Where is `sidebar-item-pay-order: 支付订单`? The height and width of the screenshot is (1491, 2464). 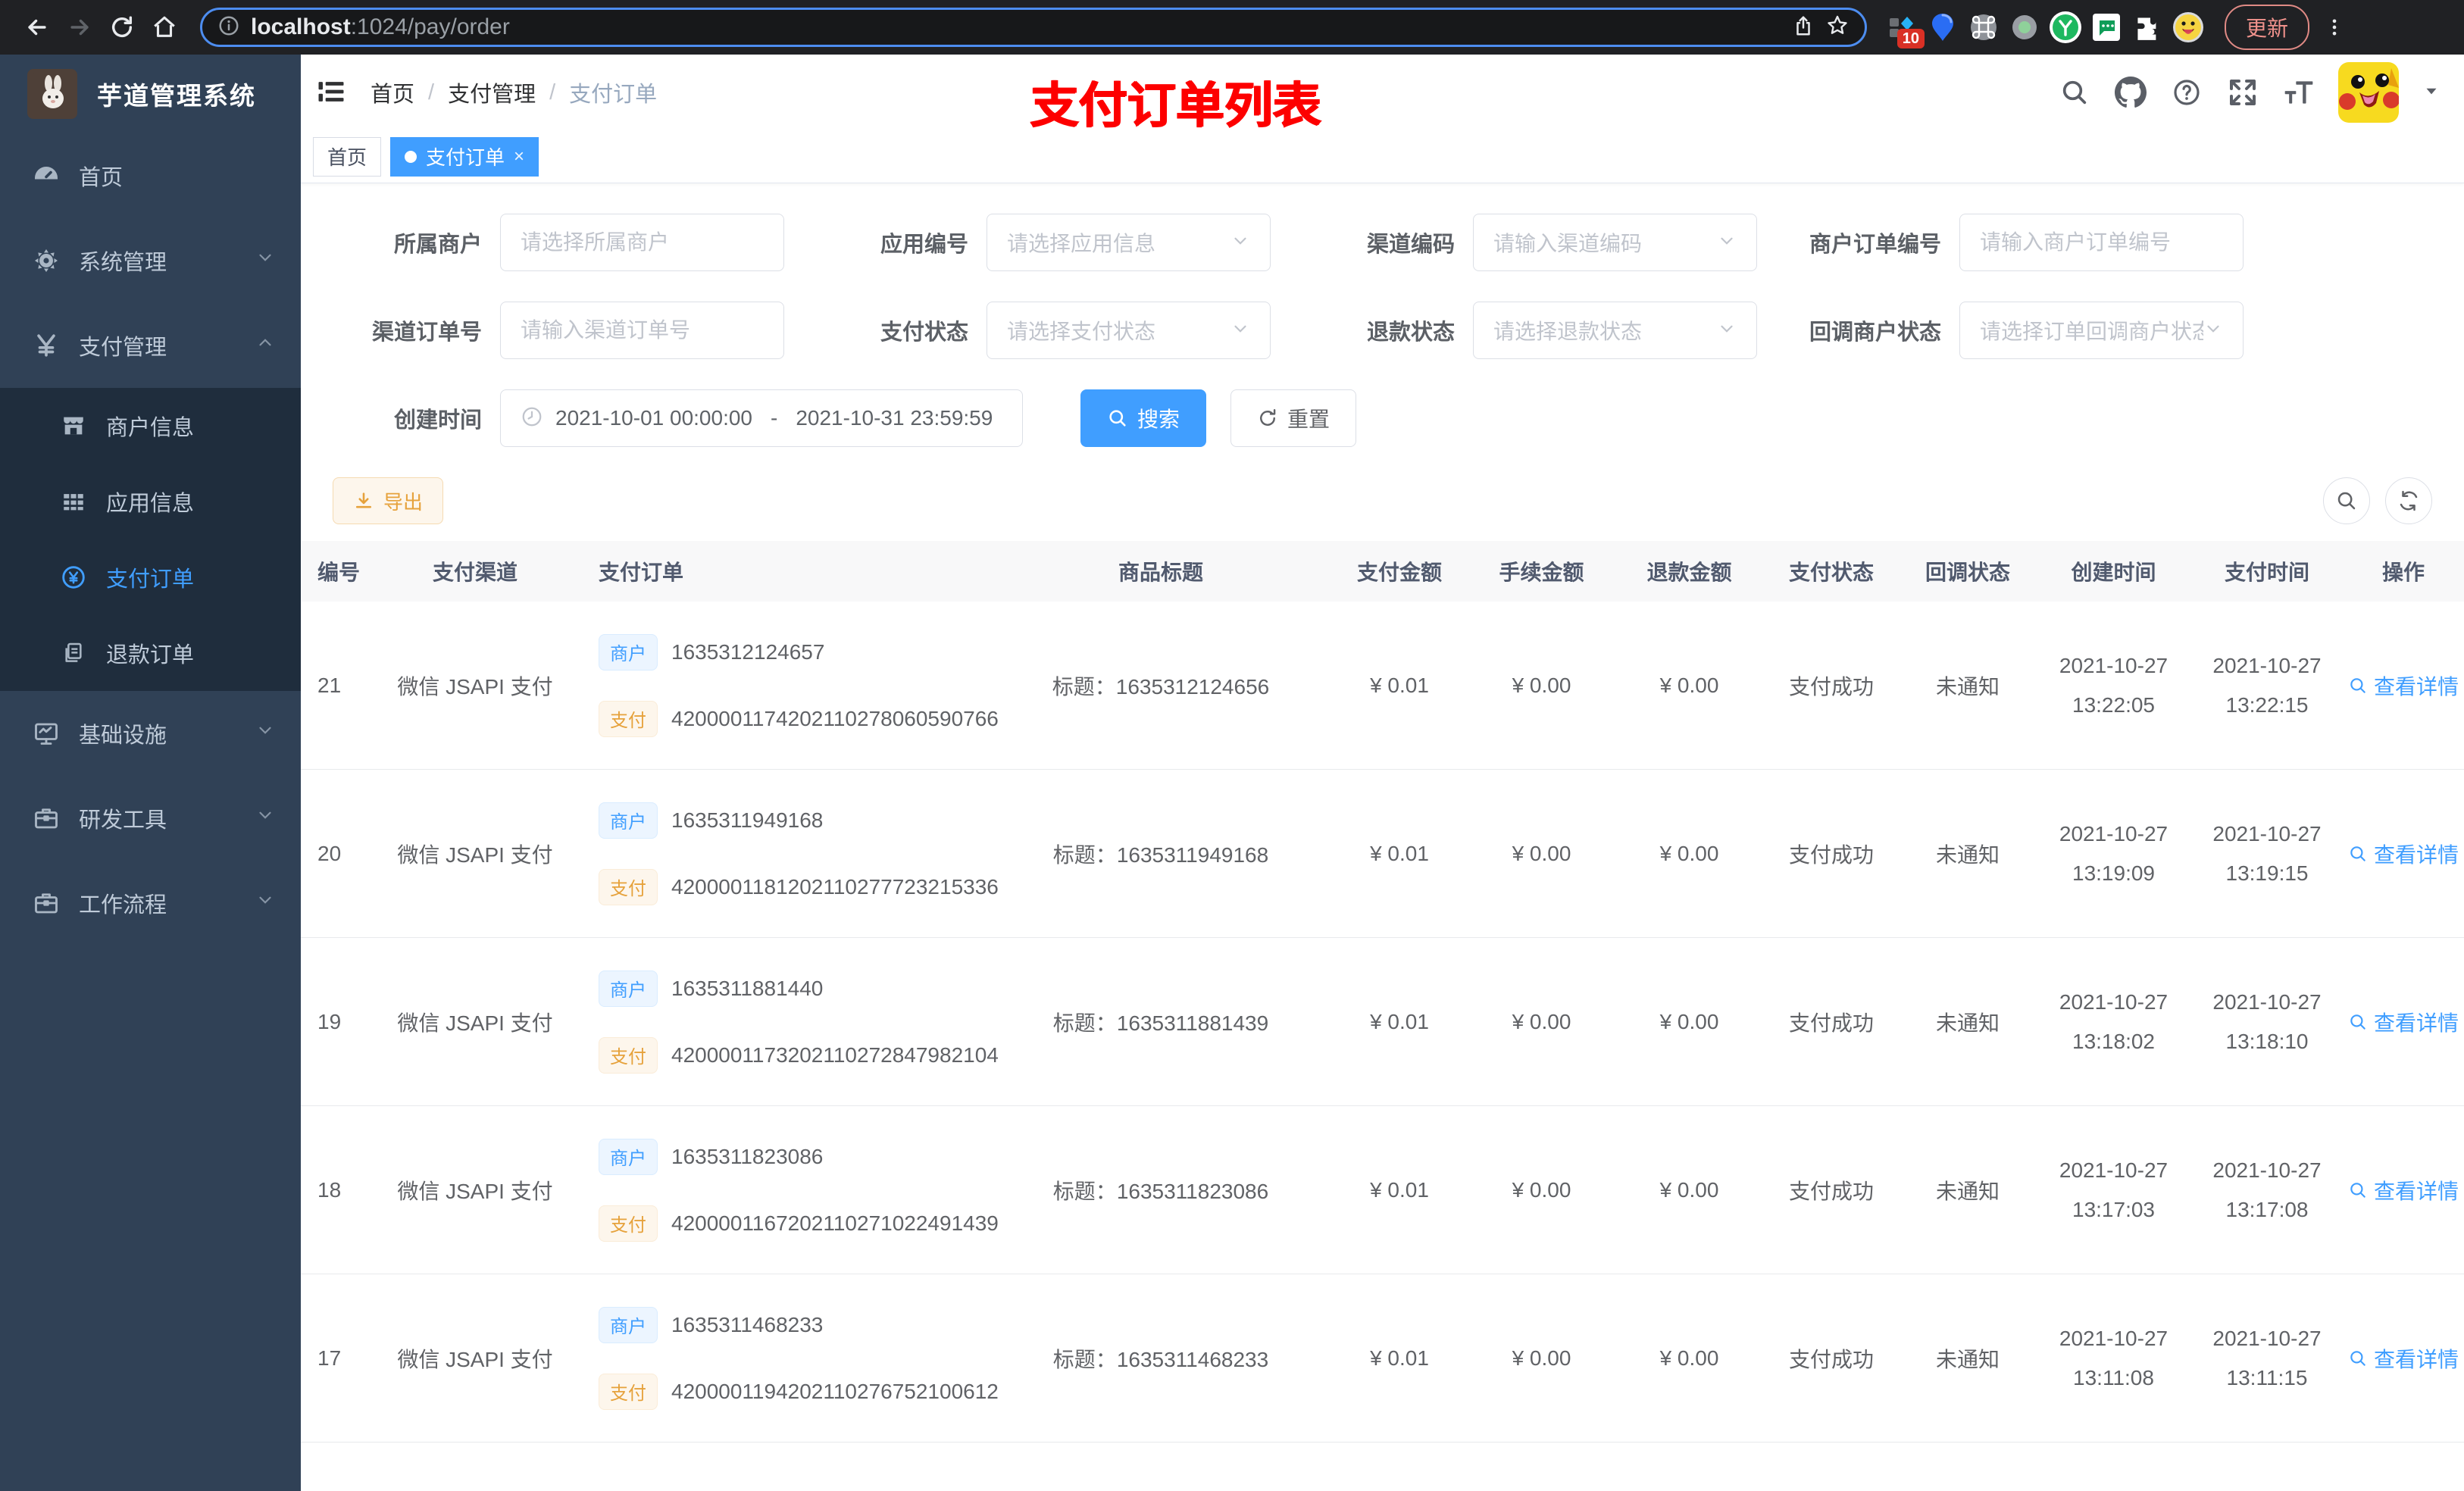 sidebar-item-pay-order: 支付订单 is located at coordinates (150, 577).